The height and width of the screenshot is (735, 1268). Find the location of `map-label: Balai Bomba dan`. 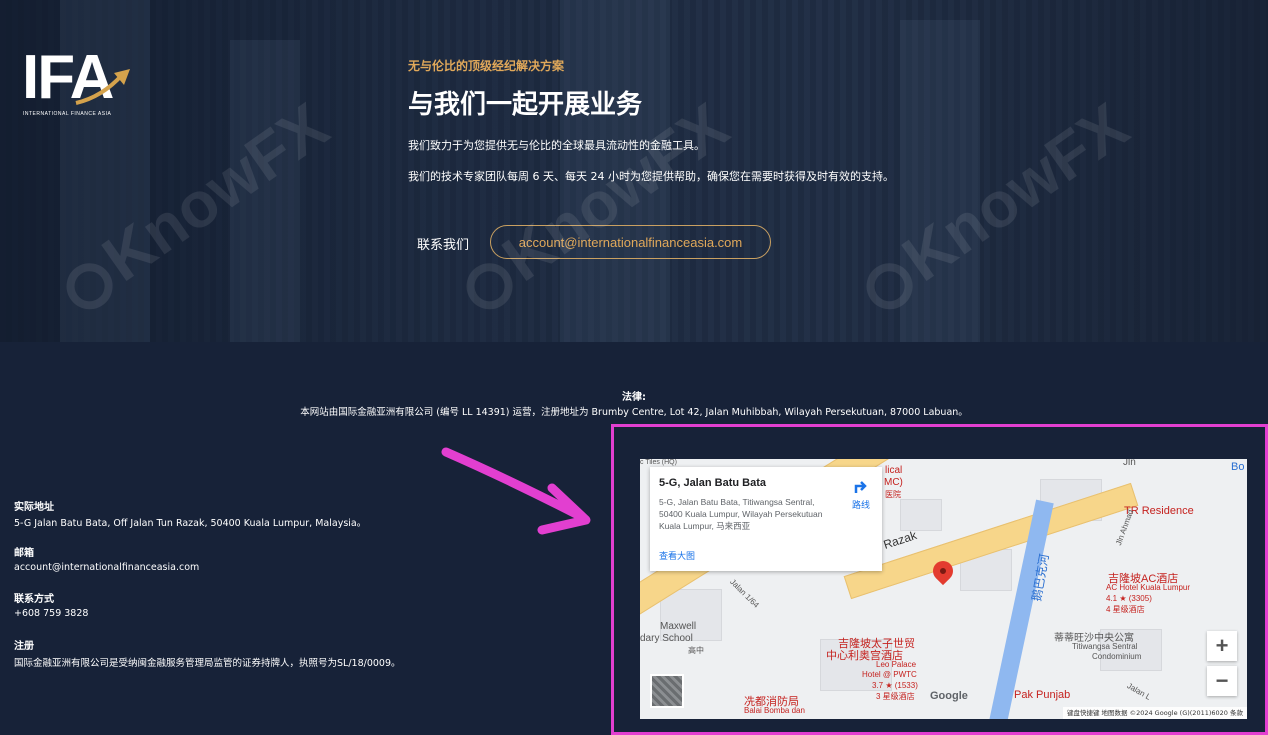

map-label: Balai Bomba dan is located at coordinates (774, 710).